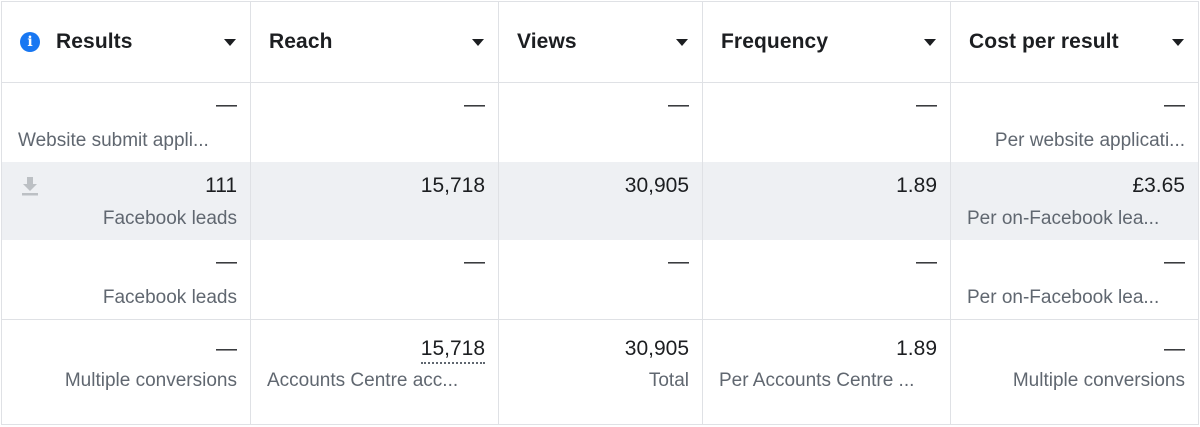 This screenshot has height=427, width=1200. I want to click on views-total-cell: 30,905 Total, so click(601, 372).